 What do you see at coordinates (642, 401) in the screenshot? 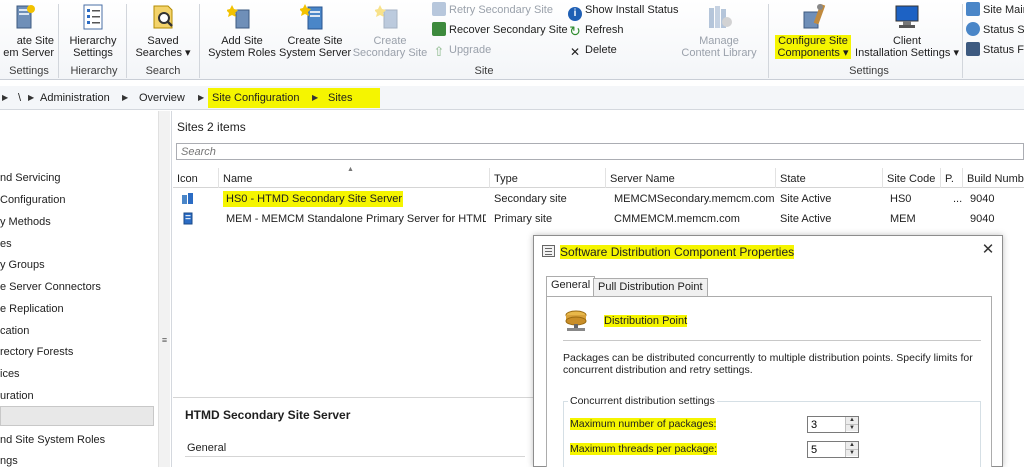
I see `group-label: Concurrent distribution settings` at bounding box center [642, 401].